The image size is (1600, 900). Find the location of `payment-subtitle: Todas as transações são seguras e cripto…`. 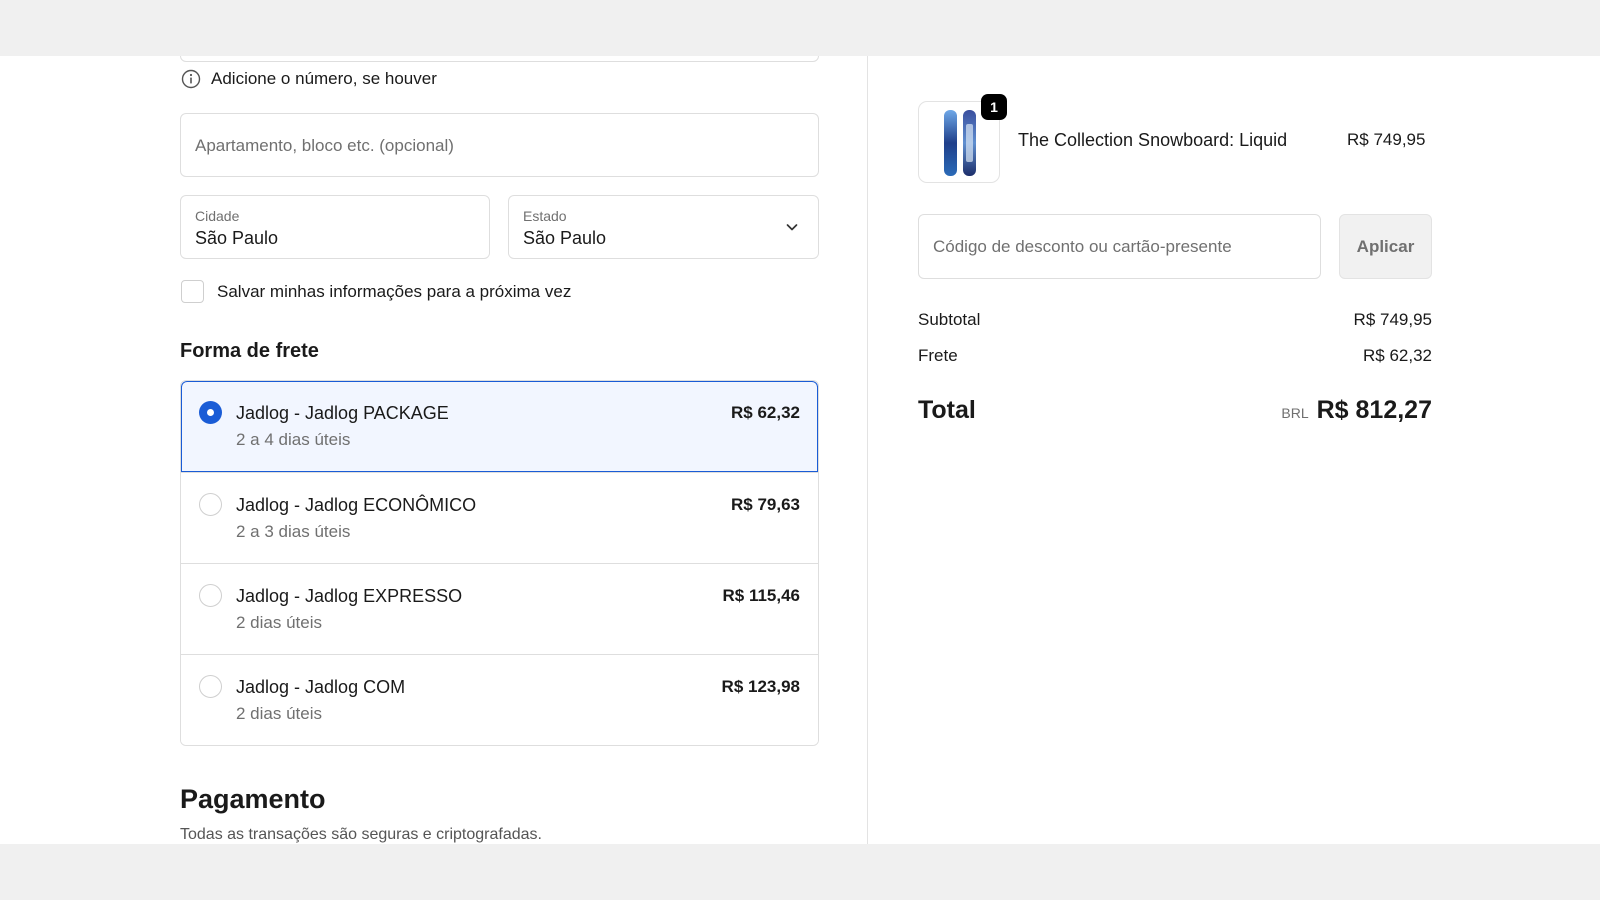

payment-subtitle: Todas as transações são seguras e cripto… is located at coordinates (361, 834).